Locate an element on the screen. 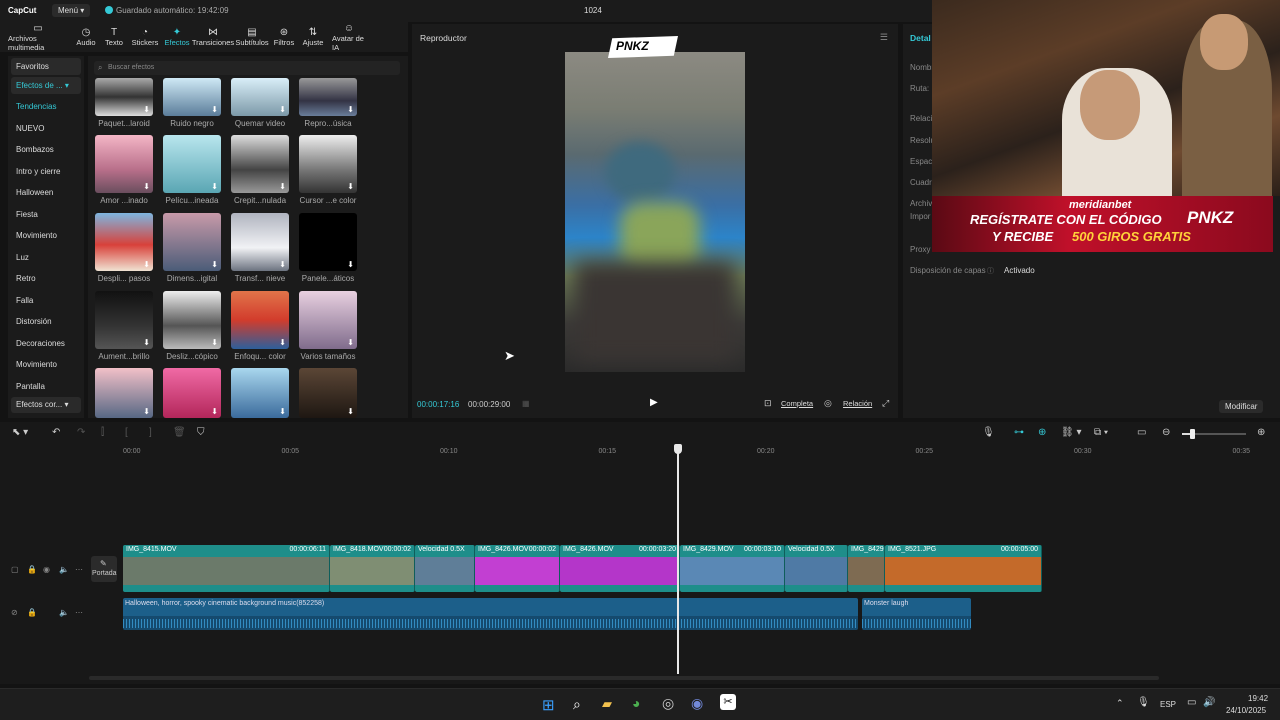  category-item: Efectos de ... ▾ is located at coordinates (46, 85).